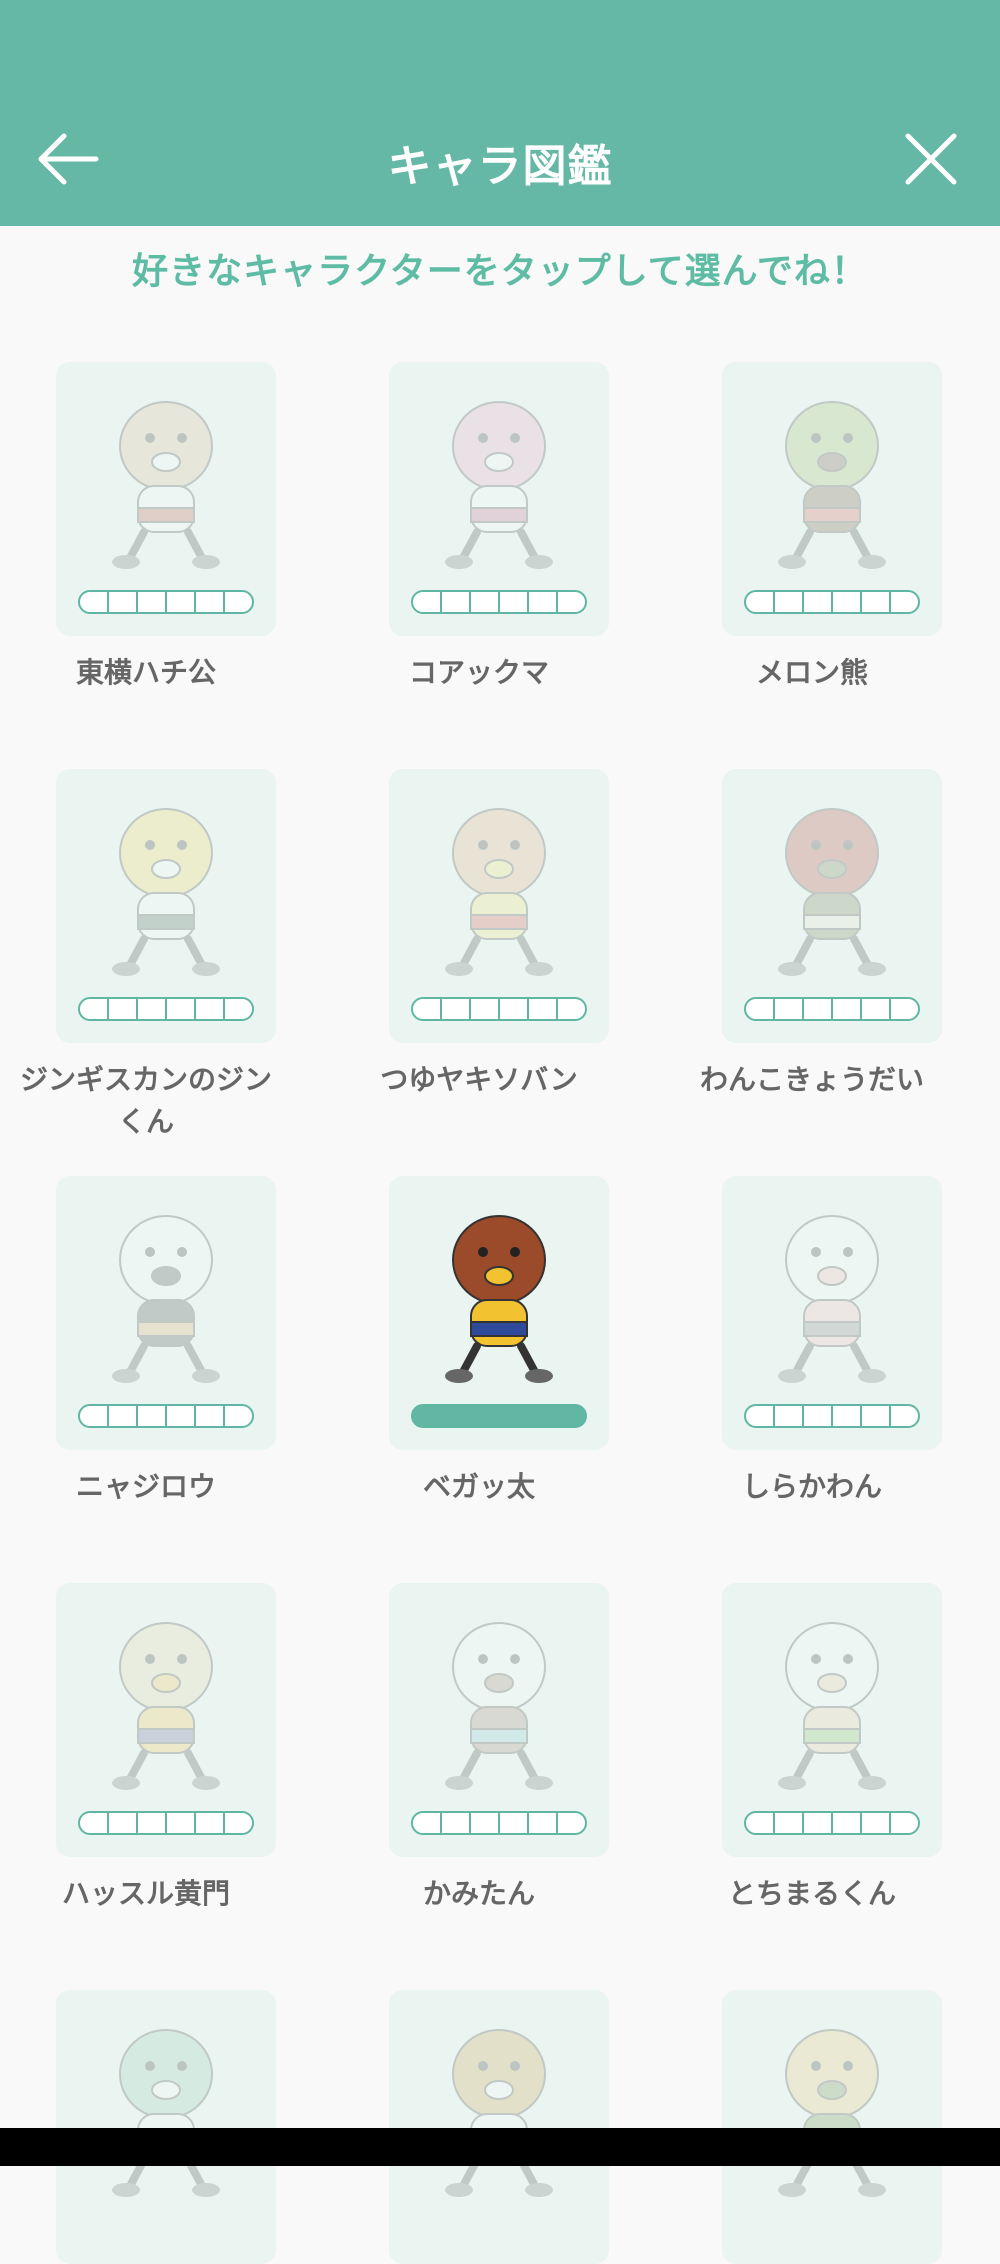  What do you see at coordinates (145, 1486) in the screenshot?
I see `character-name: ニャジロウ` at bounding box center [145, 1486].